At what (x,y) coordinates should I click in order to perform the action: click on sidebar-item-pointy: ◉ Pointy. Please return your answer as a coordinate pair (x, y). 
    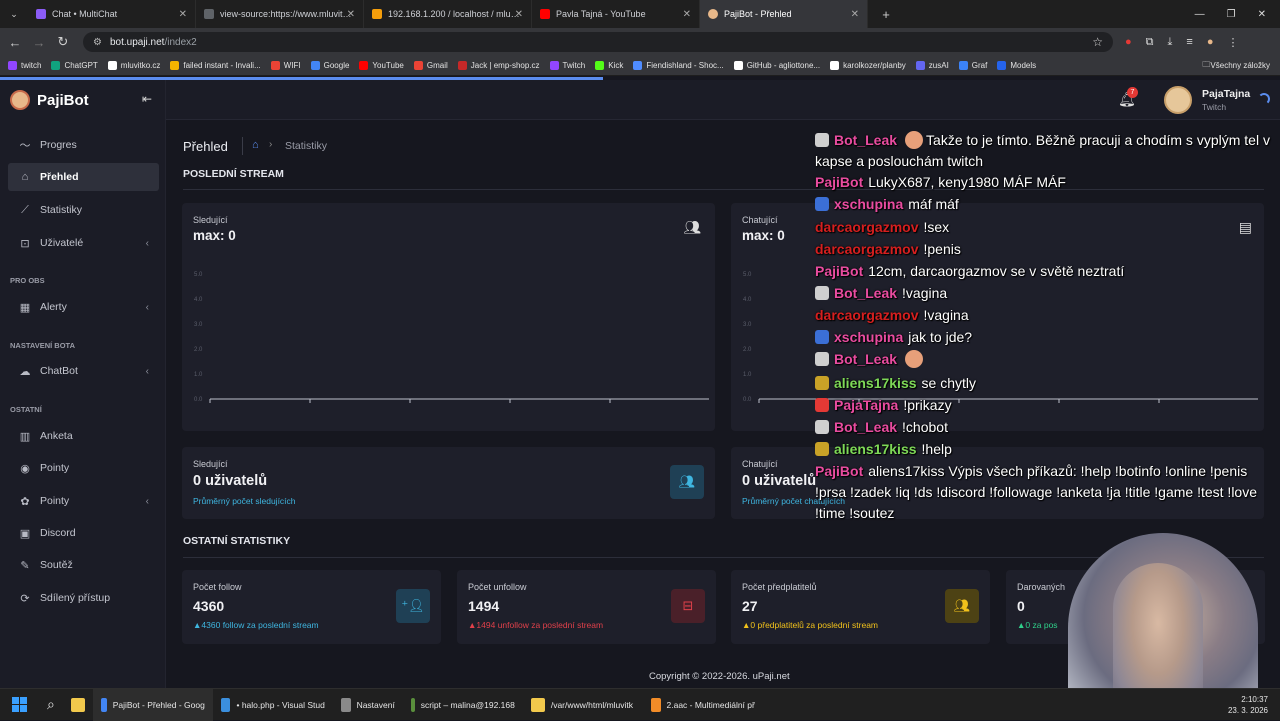
    Looking at the image, I should click on (83, 468).